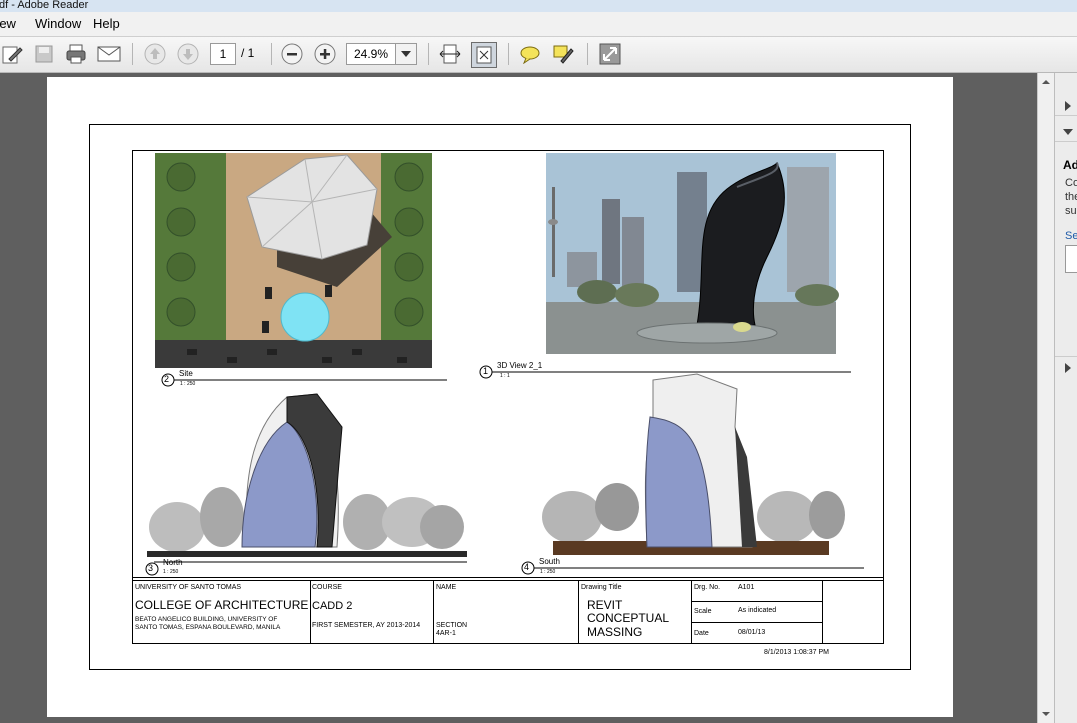 This screenshot has height=723, width=1077. I want to click on highlight-button, so click(563, 54).